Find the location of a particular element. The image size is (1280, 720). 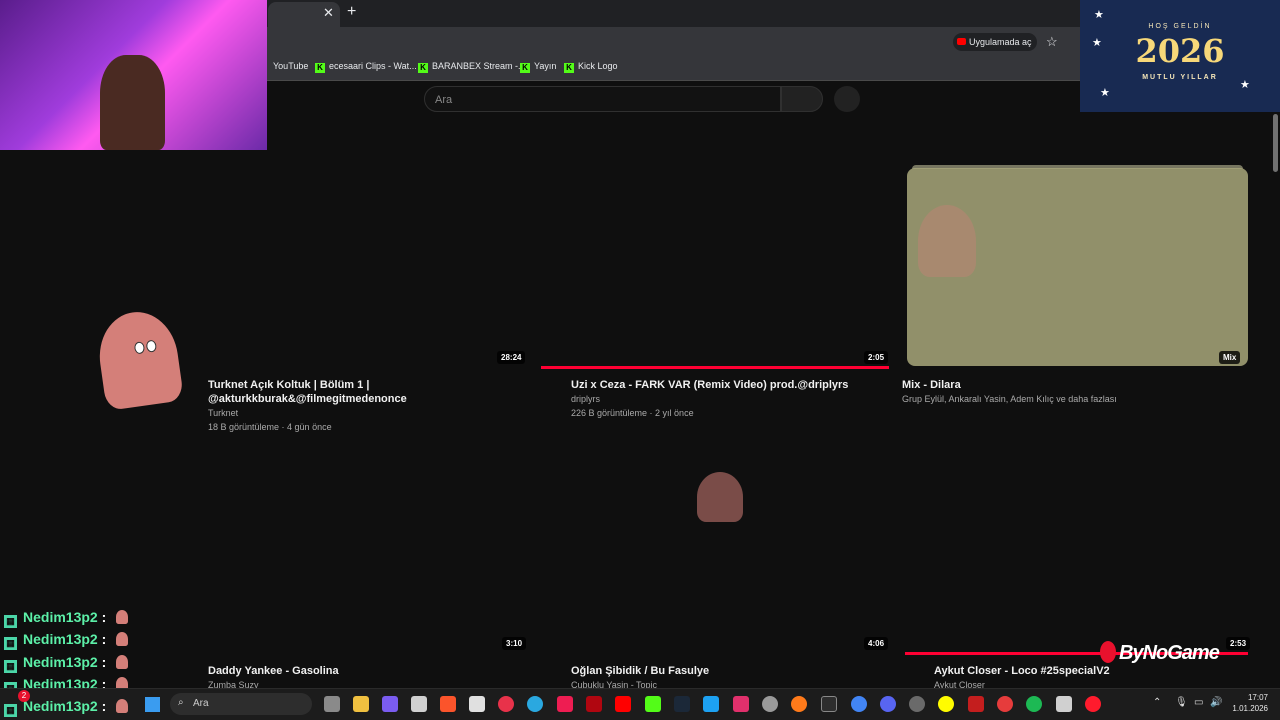

mix-badge: Mix is located at coordinates (1230, 357).